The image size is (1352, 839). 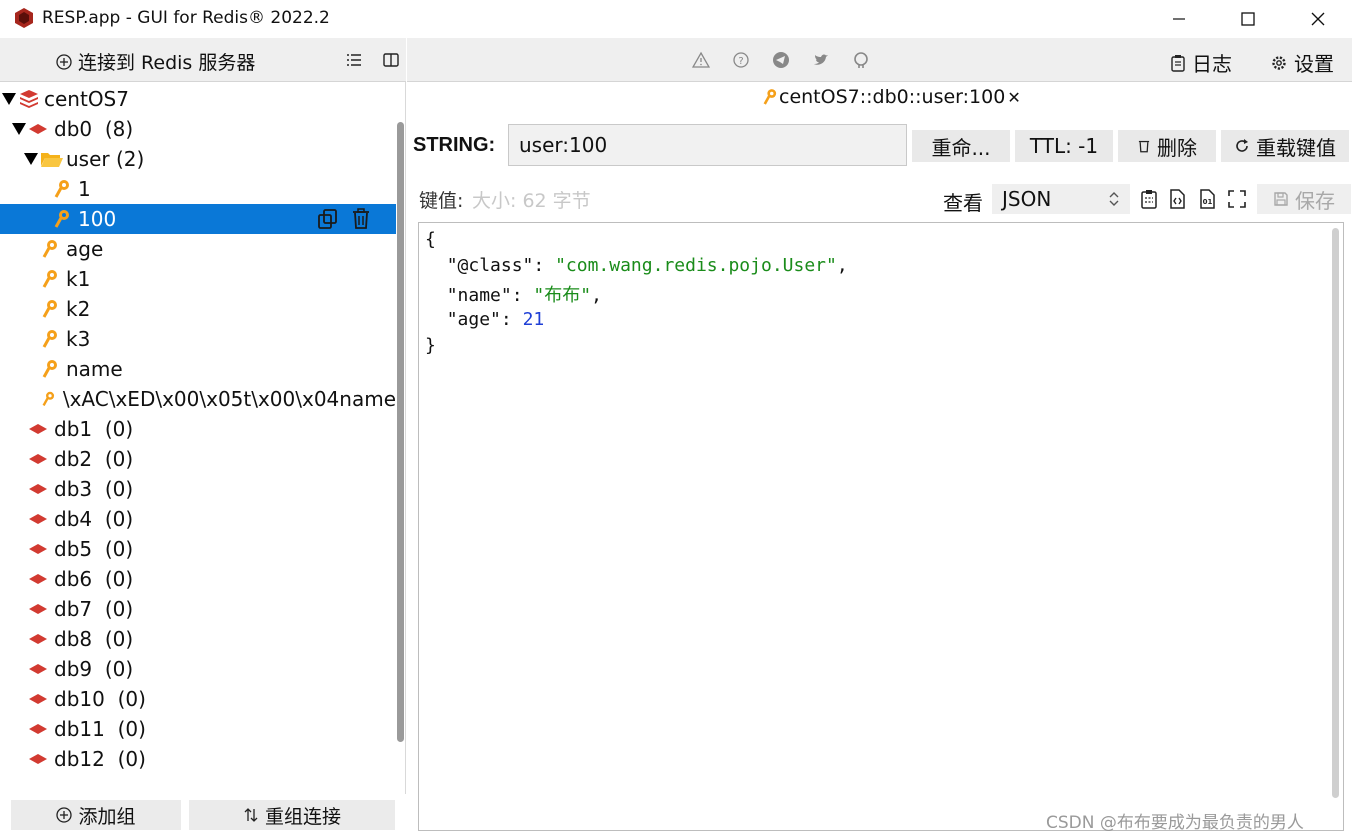 What do you see at coordinates (701, 60) in the screenshot?
I see `warning-icon` at bounding box center [701, 60].